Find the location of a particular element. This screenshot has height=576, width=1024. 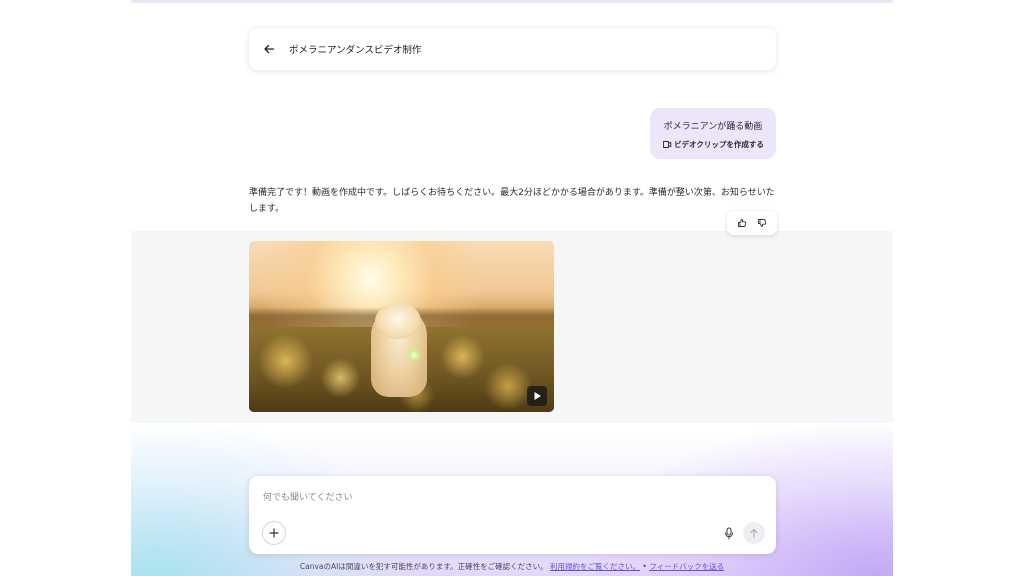

thumbs-down-icon is located at coordinates (762, 223).